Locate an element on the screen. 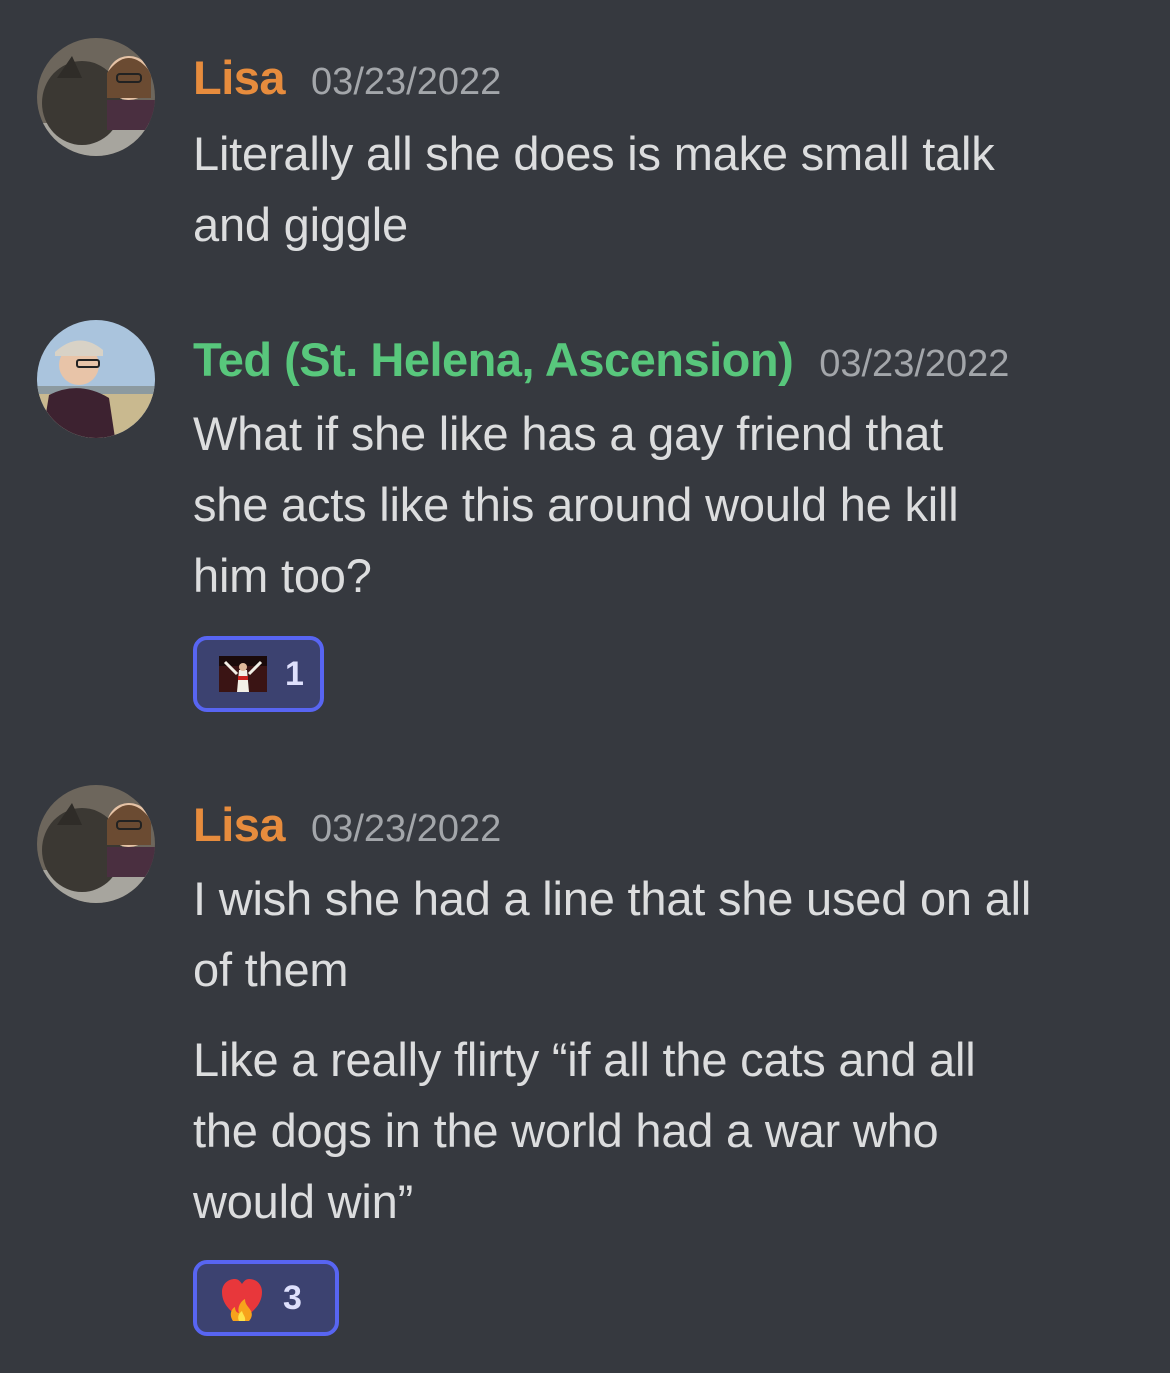  message-line: of them is located at coordinates (271, 969).